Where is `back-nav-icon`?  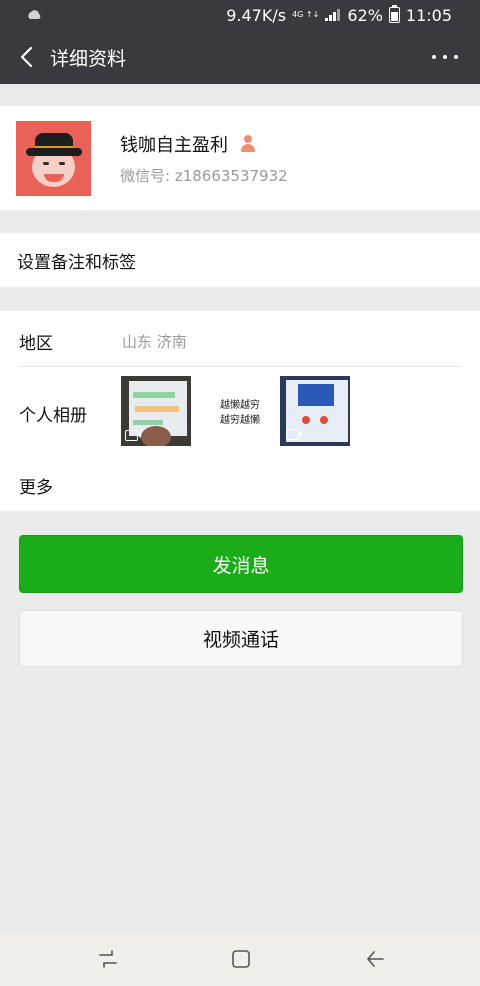
back-nav-icon is located at coordinates (375, 959).